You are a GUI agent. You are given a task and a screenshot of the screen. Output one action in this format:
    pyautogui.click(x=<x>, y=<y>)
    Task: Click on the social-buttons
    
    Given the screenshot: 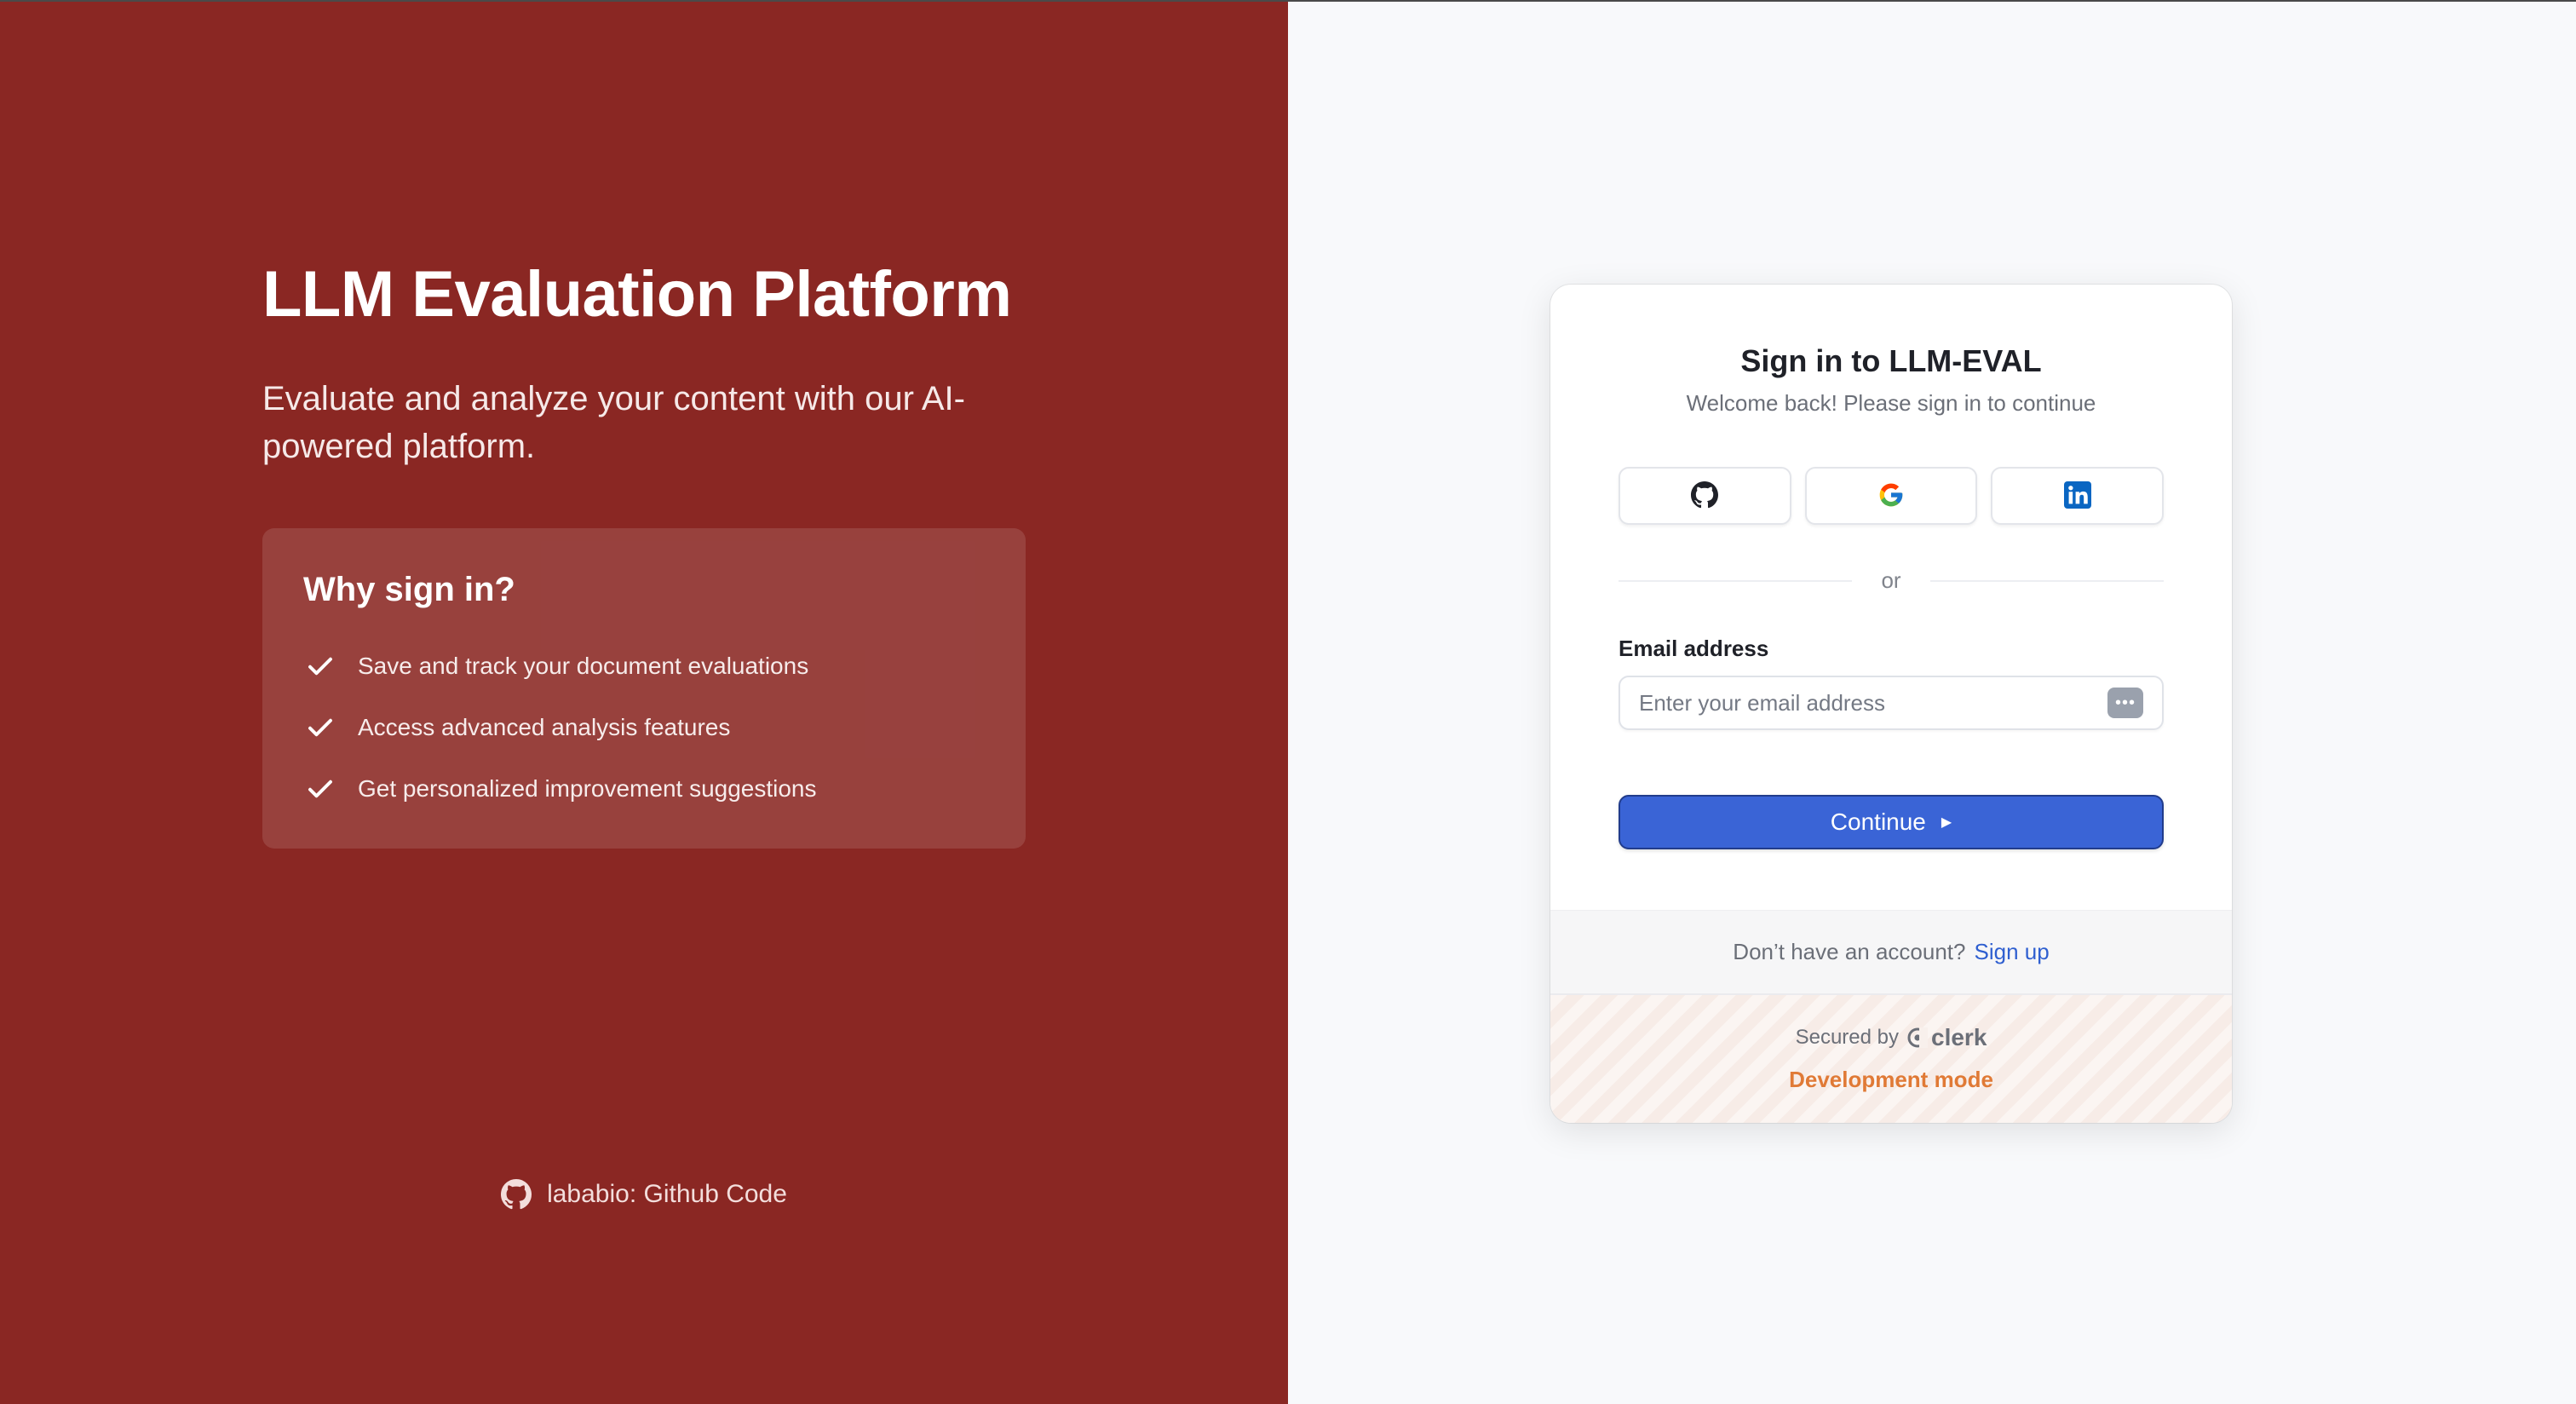 What is the action you would take?
    pyautogui.click(x=1892, y=496)
    